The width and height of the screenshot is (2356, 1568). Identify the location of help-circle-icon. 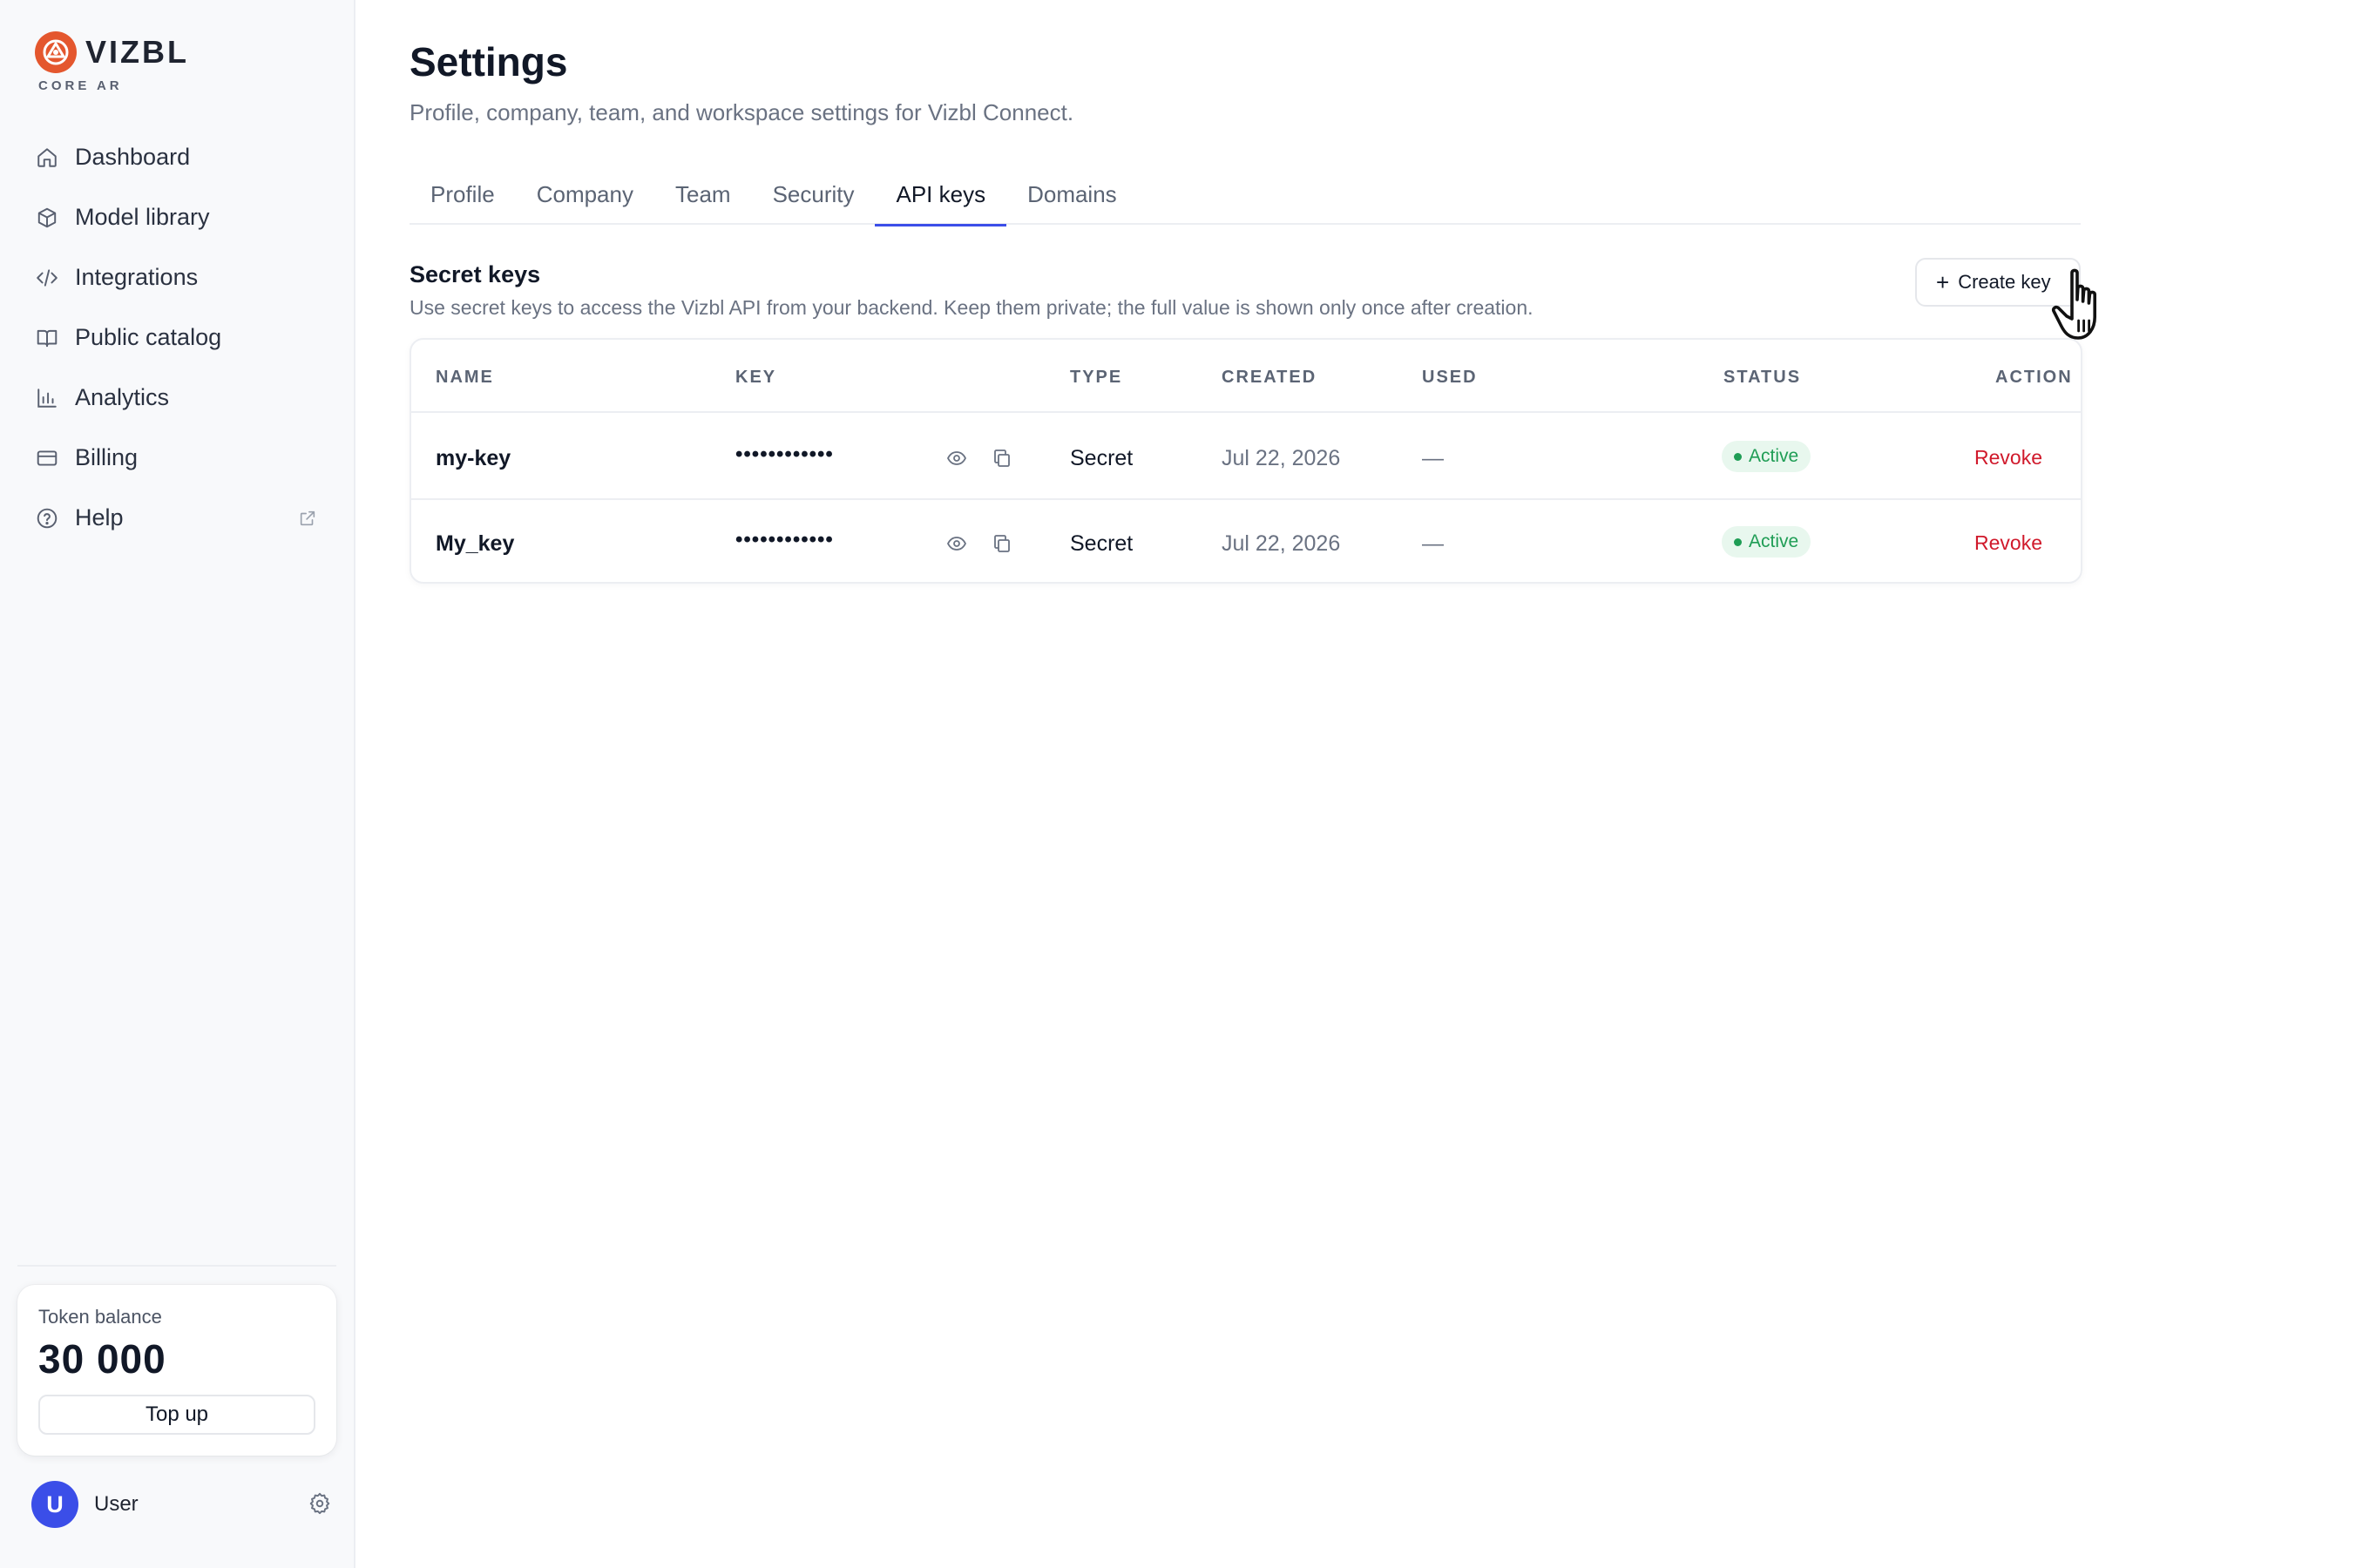
(47, 518).